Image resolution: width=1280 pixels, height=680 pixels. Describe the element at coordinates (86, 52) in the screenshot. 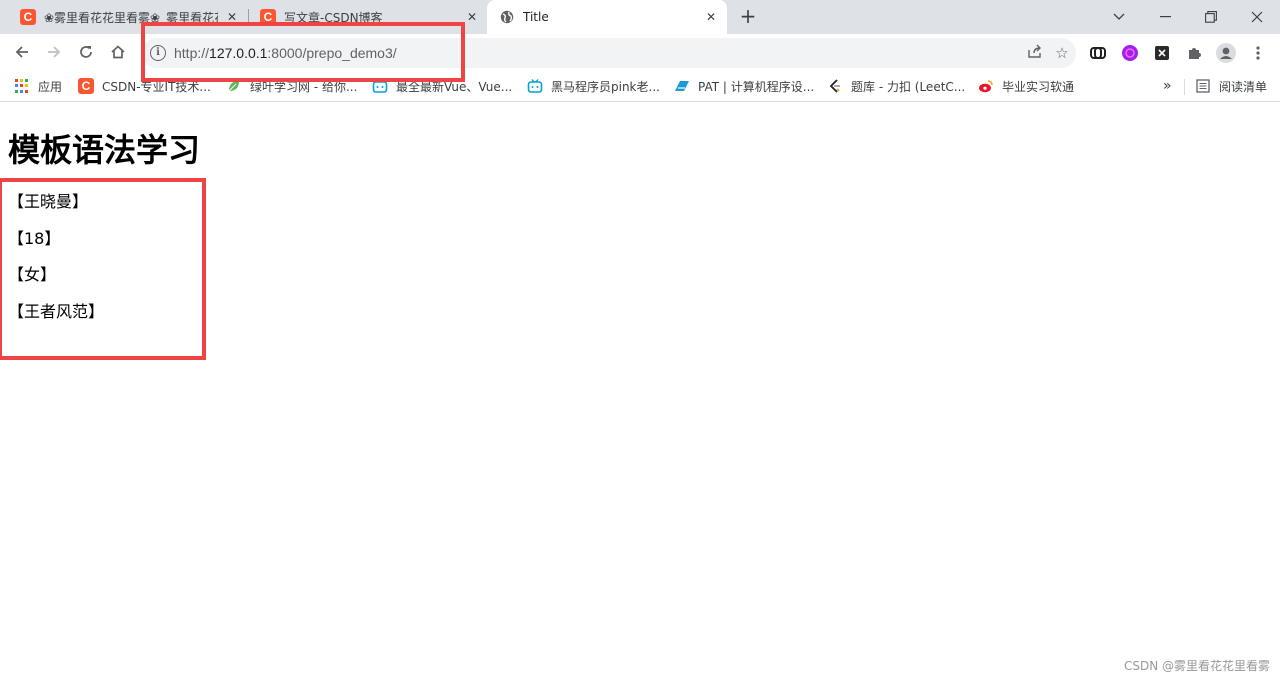

I see `reload-button` at that location.